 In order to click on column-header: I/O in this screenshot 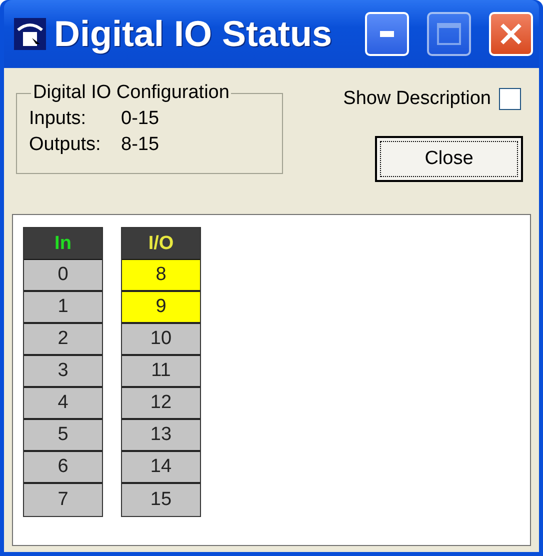, I will do `click(161, 244)`.